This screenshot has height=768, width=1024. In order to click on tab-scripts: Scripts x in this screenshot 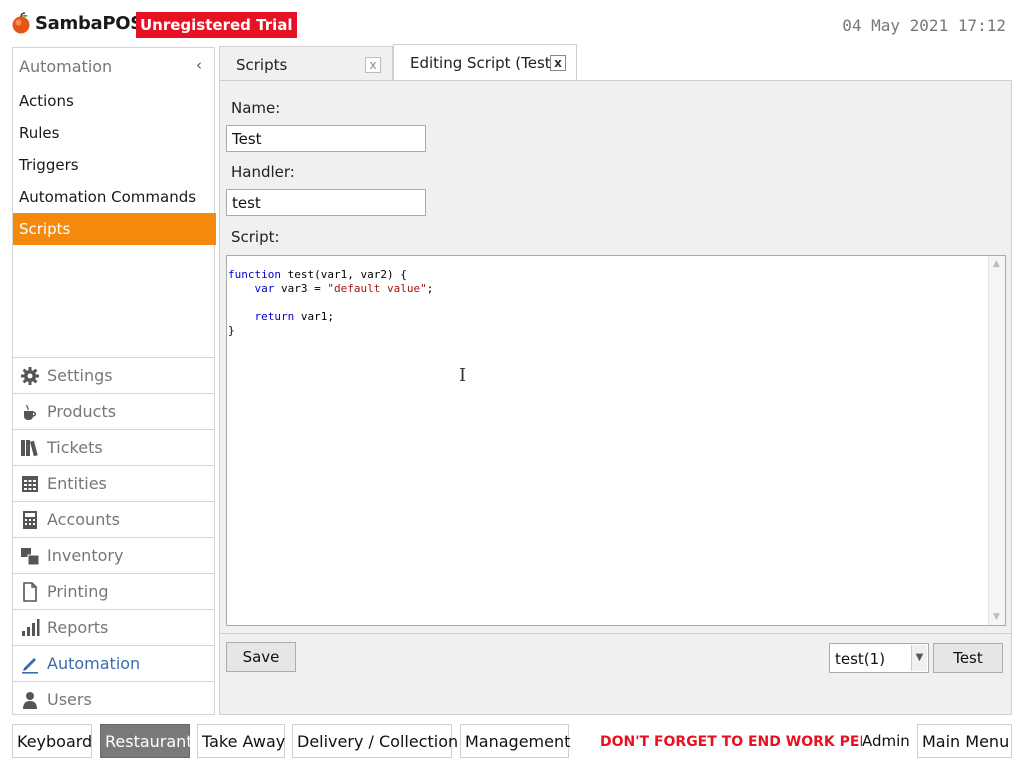, I will do `click(306, 63)`.